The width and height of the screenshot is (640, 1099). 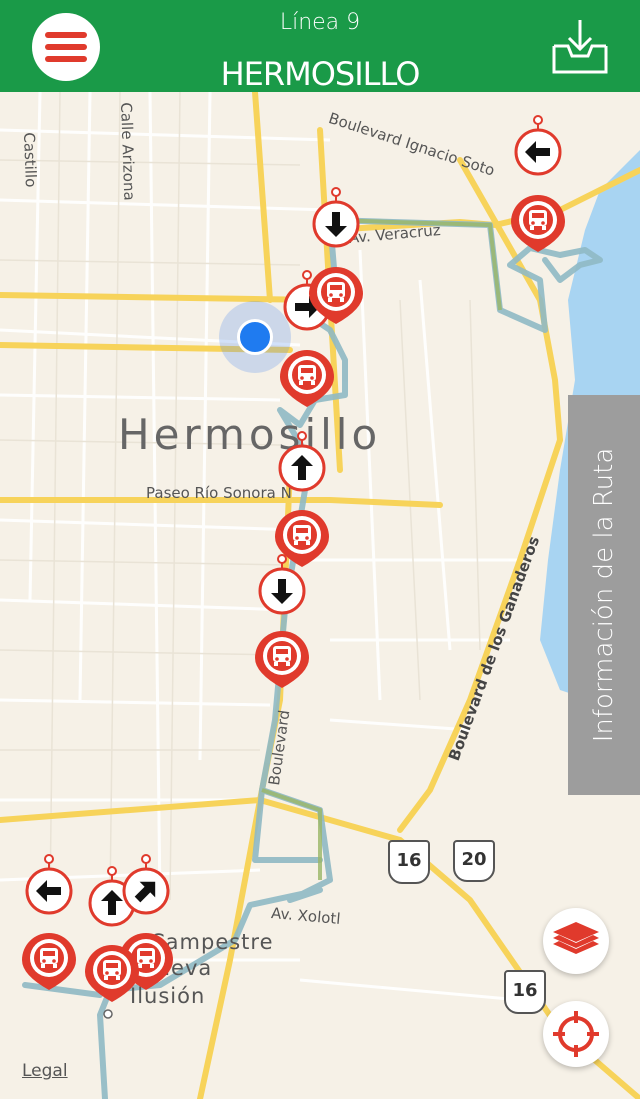 I want to click on city-title: HERMOSILLO, so click(x=320, y=74).